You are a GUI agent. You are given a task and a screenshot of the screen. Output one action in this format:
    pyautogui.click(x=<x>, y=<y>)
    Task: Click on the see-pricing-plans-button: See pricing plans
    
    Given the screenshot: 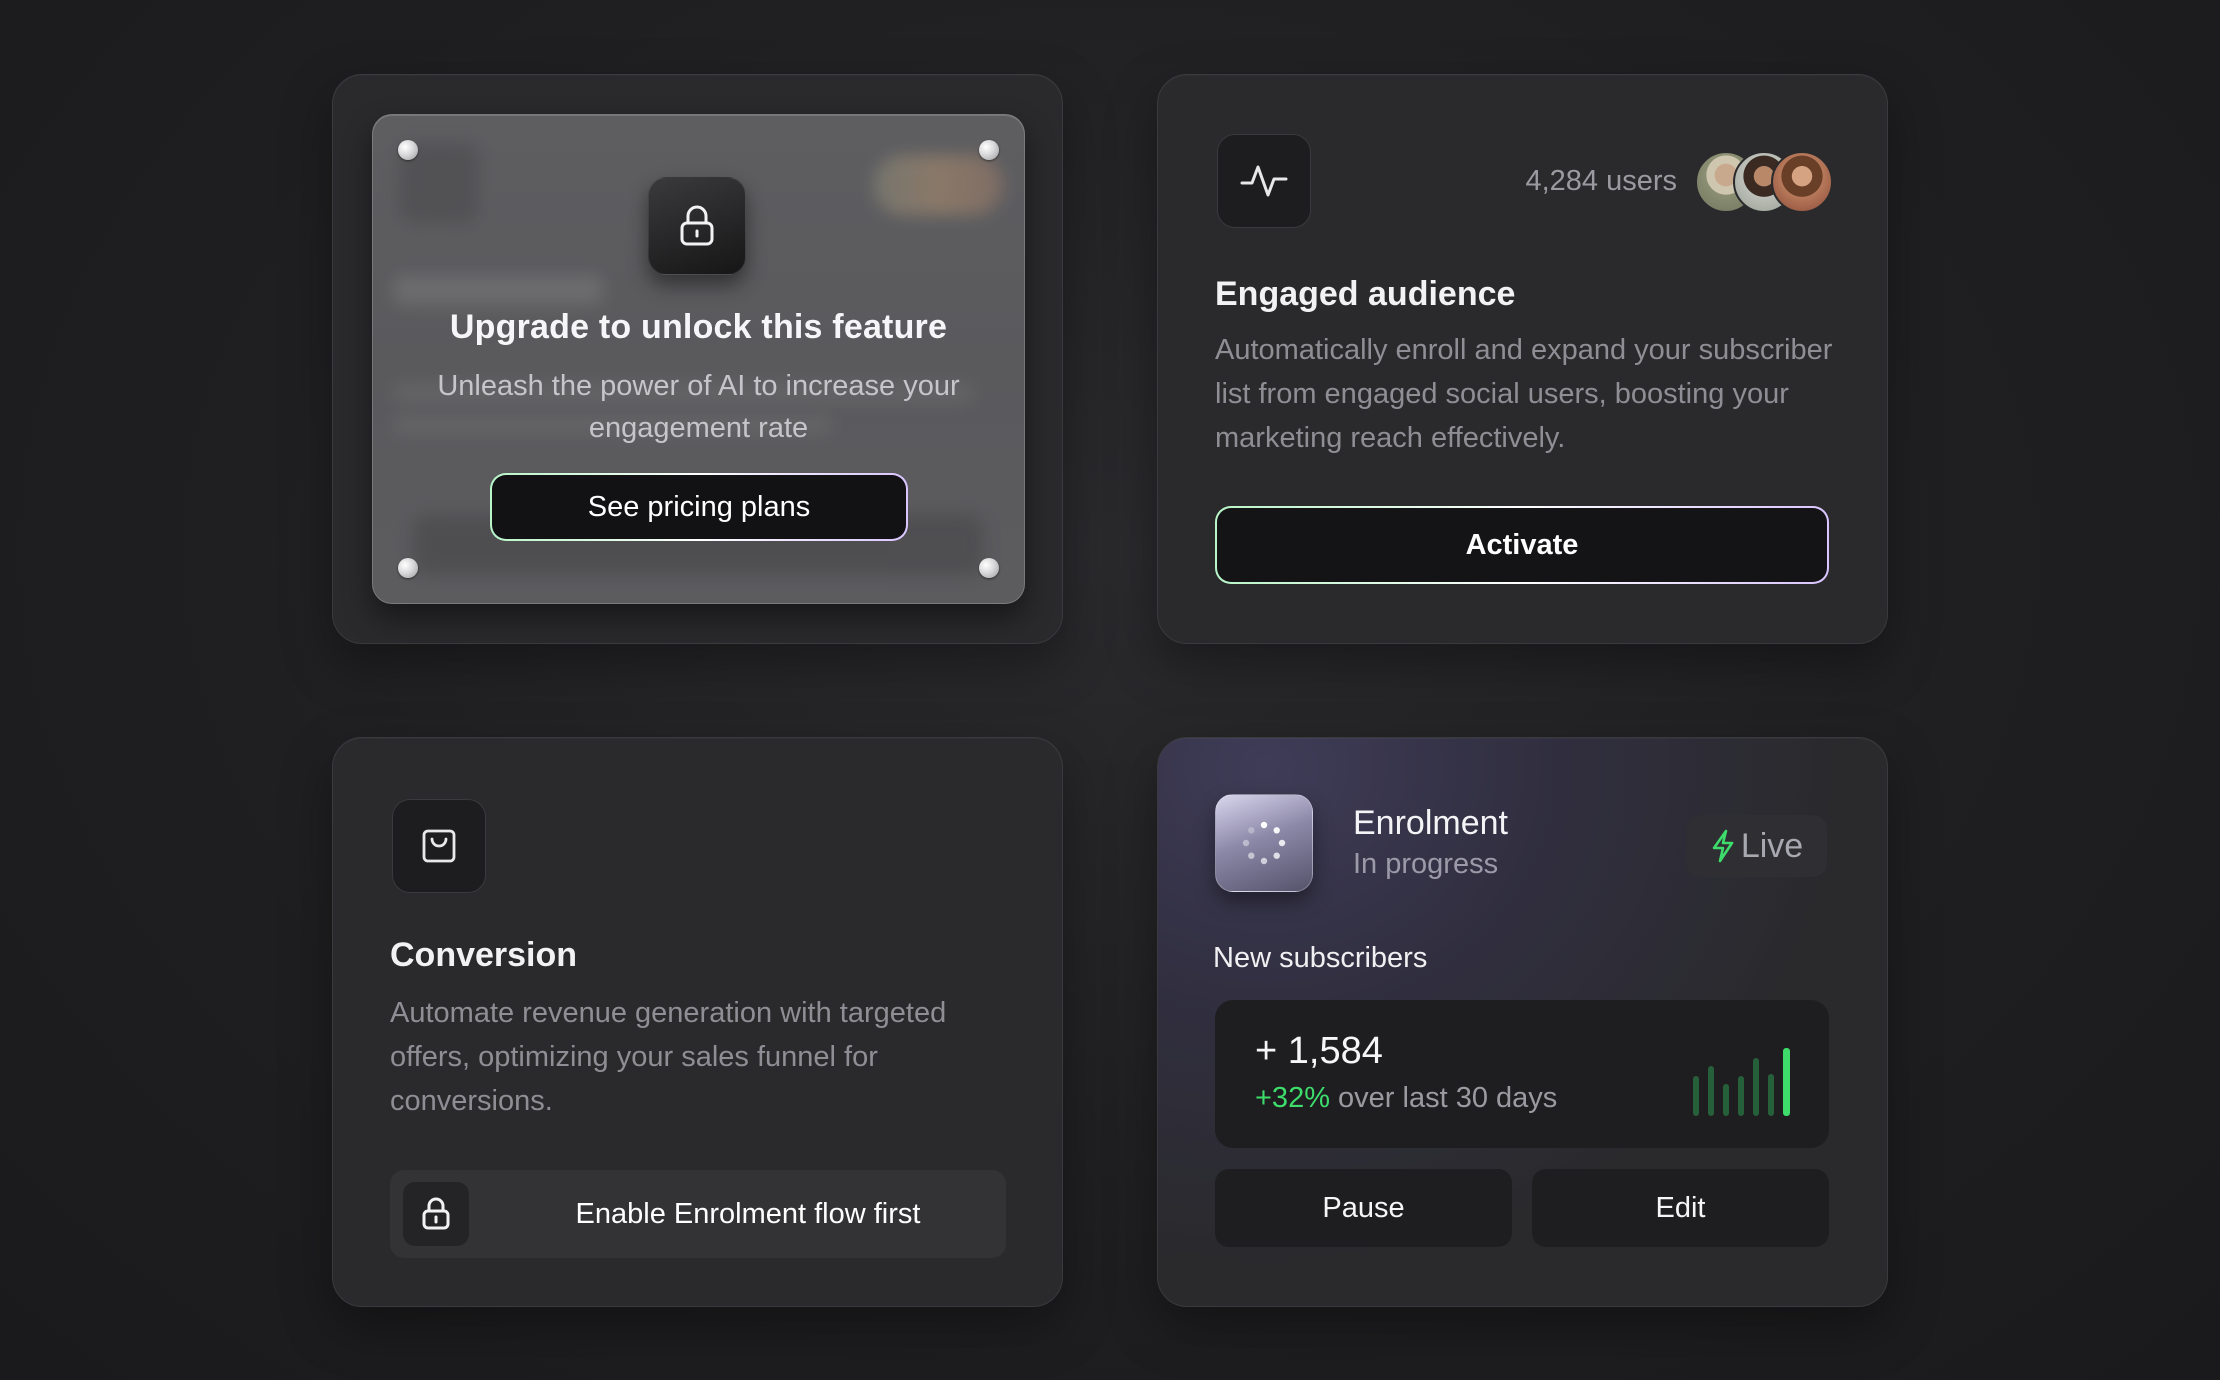 What is the action you would take?
    pyautogui.click(x=699, y=507)
    